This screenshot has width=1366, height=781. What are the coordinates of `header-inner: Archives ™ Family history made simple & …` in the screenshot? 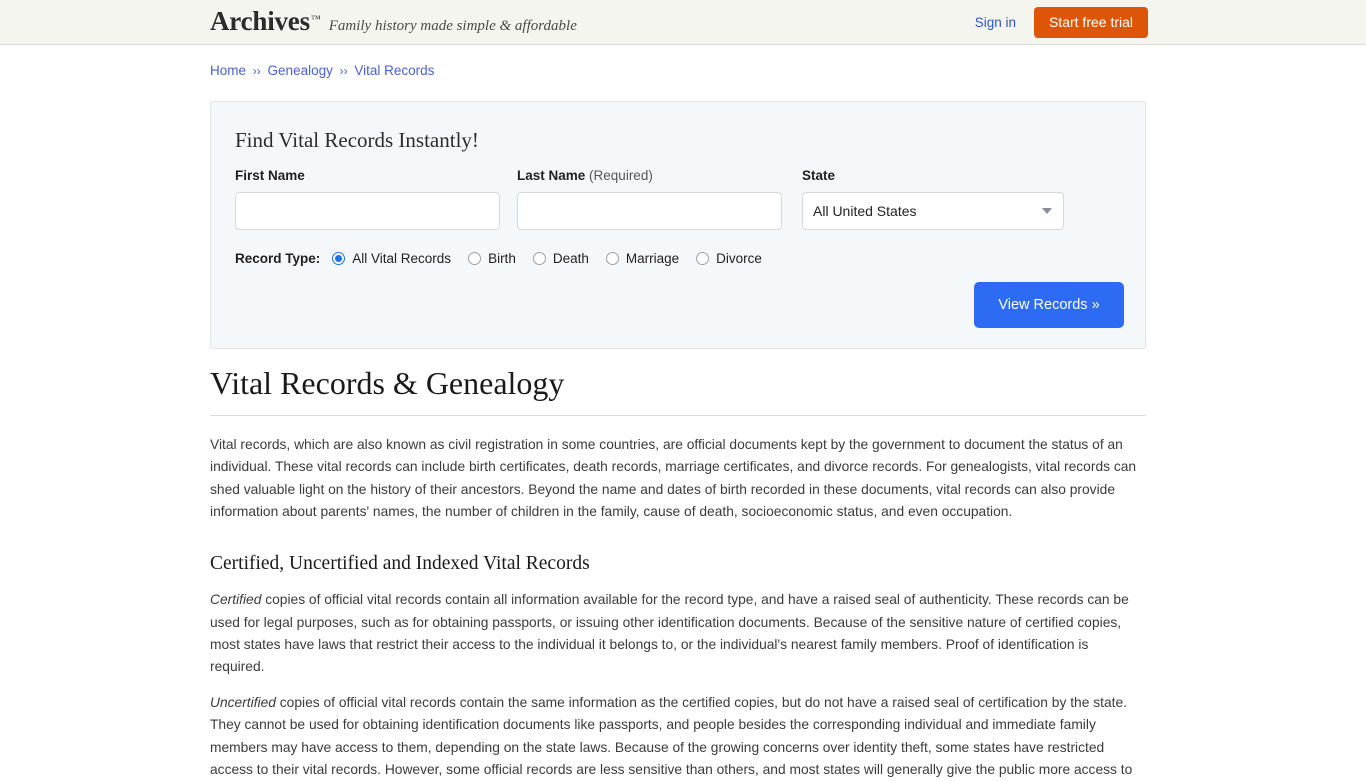 It's located at (683, 22).